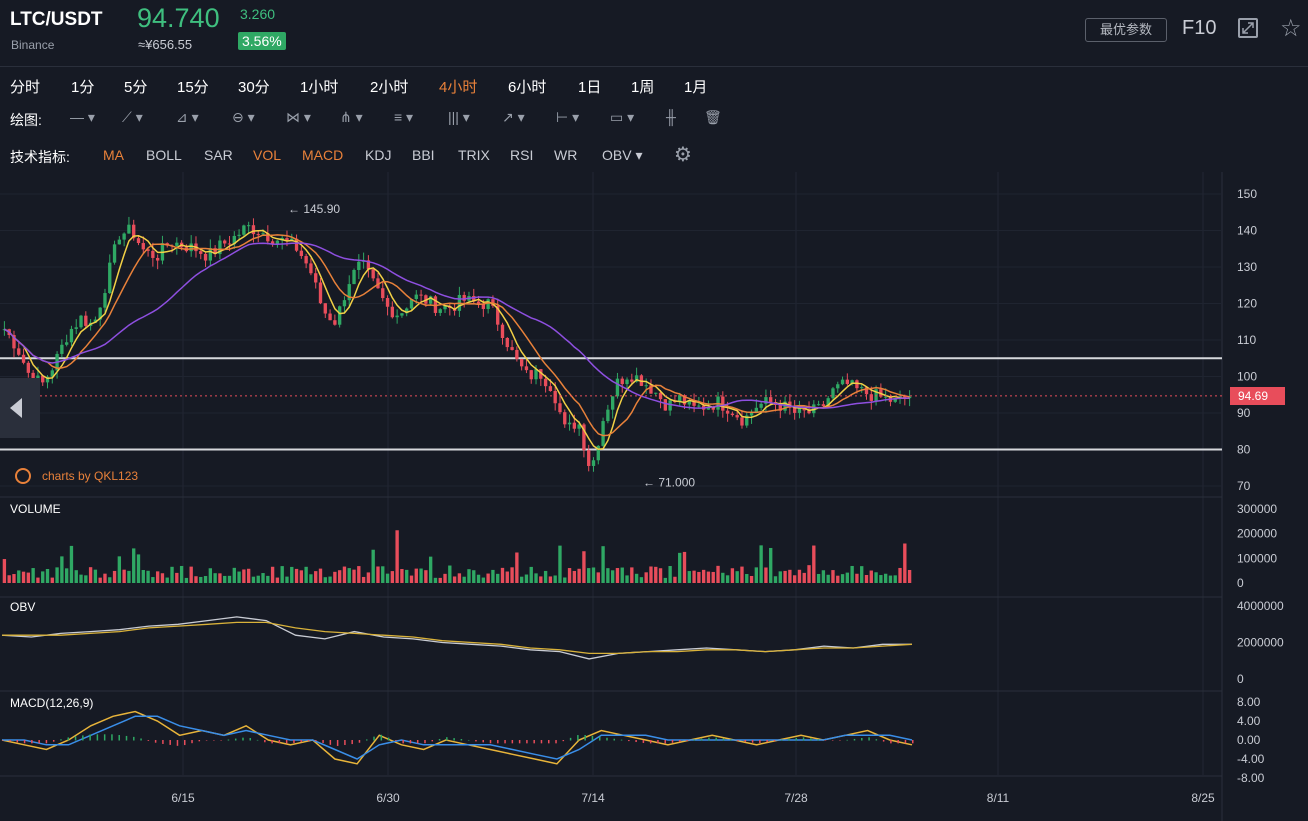 This screenshot has width=1308, height=821. What do you see at coordinates (267, 155) in the screenshot?
I see `indicator-vol: VOL` at bounding box center [267, 155].